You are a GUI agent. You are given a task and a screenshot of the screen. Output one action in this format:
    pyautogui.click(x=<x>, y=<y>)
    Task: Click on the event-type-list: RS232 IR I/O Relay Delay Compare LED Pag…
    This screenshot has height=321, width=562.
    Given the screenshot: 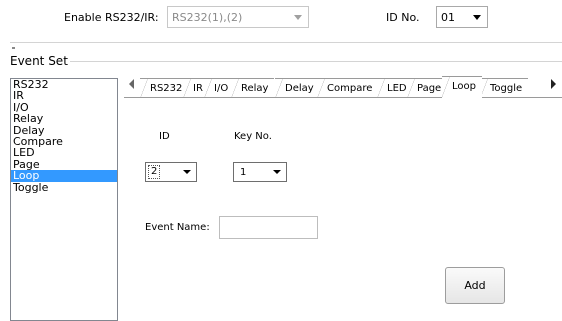 What is the action you would take?
    pyautogui.click(x=64, y=199)
    